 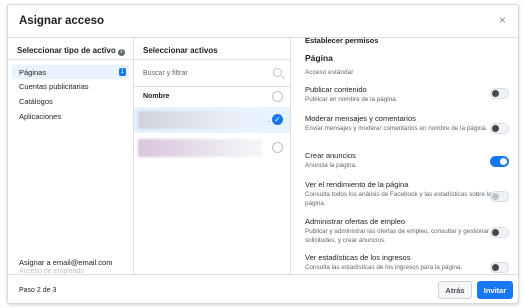 I want to click on permission-title: Ver estadísticas de los ingresos, so click(x=358, y=257).